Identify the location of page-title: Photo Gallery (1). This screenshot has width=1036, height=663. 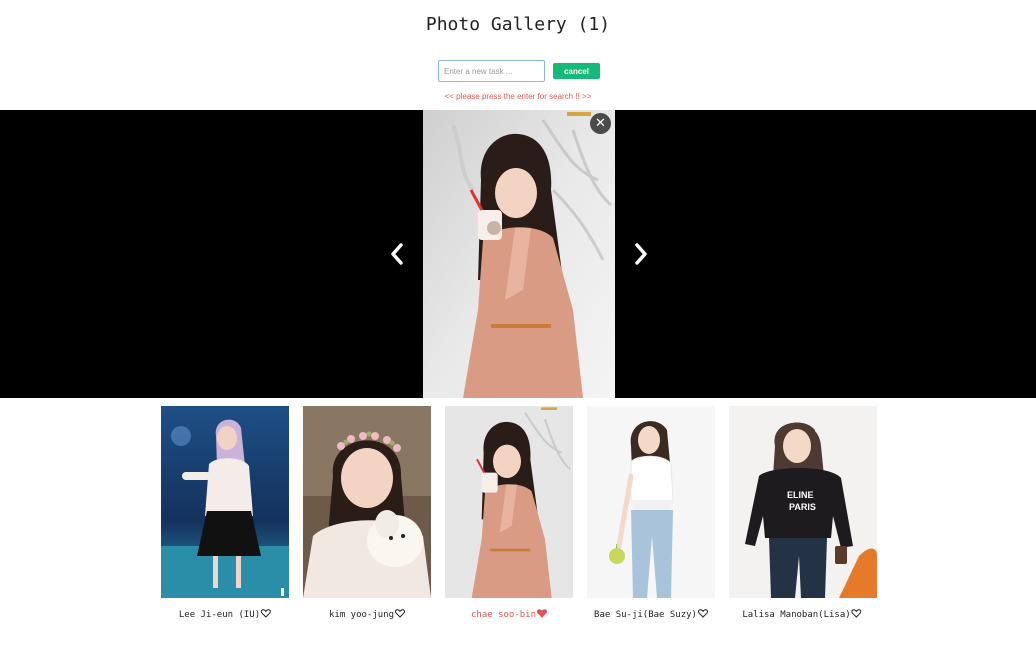
(518, 24).